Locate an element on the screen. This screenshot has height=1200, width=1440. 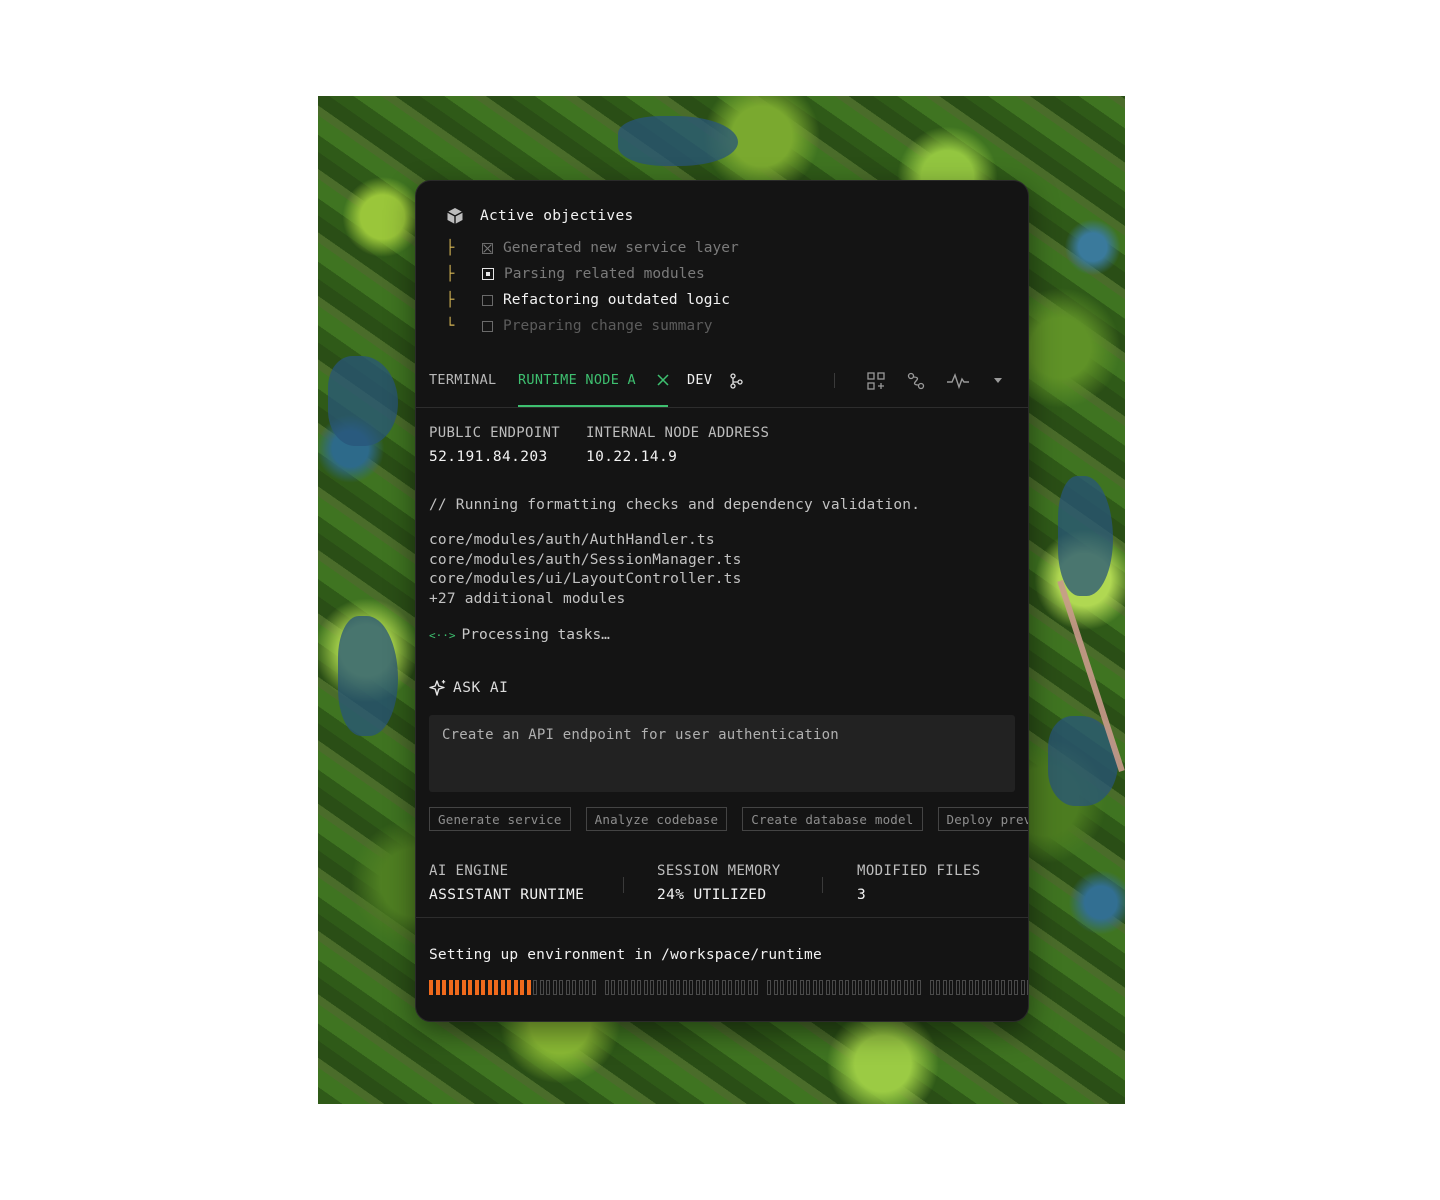
tab-runtime-node-a: RUNTIME NODE A is located at coordinates (577, 386).